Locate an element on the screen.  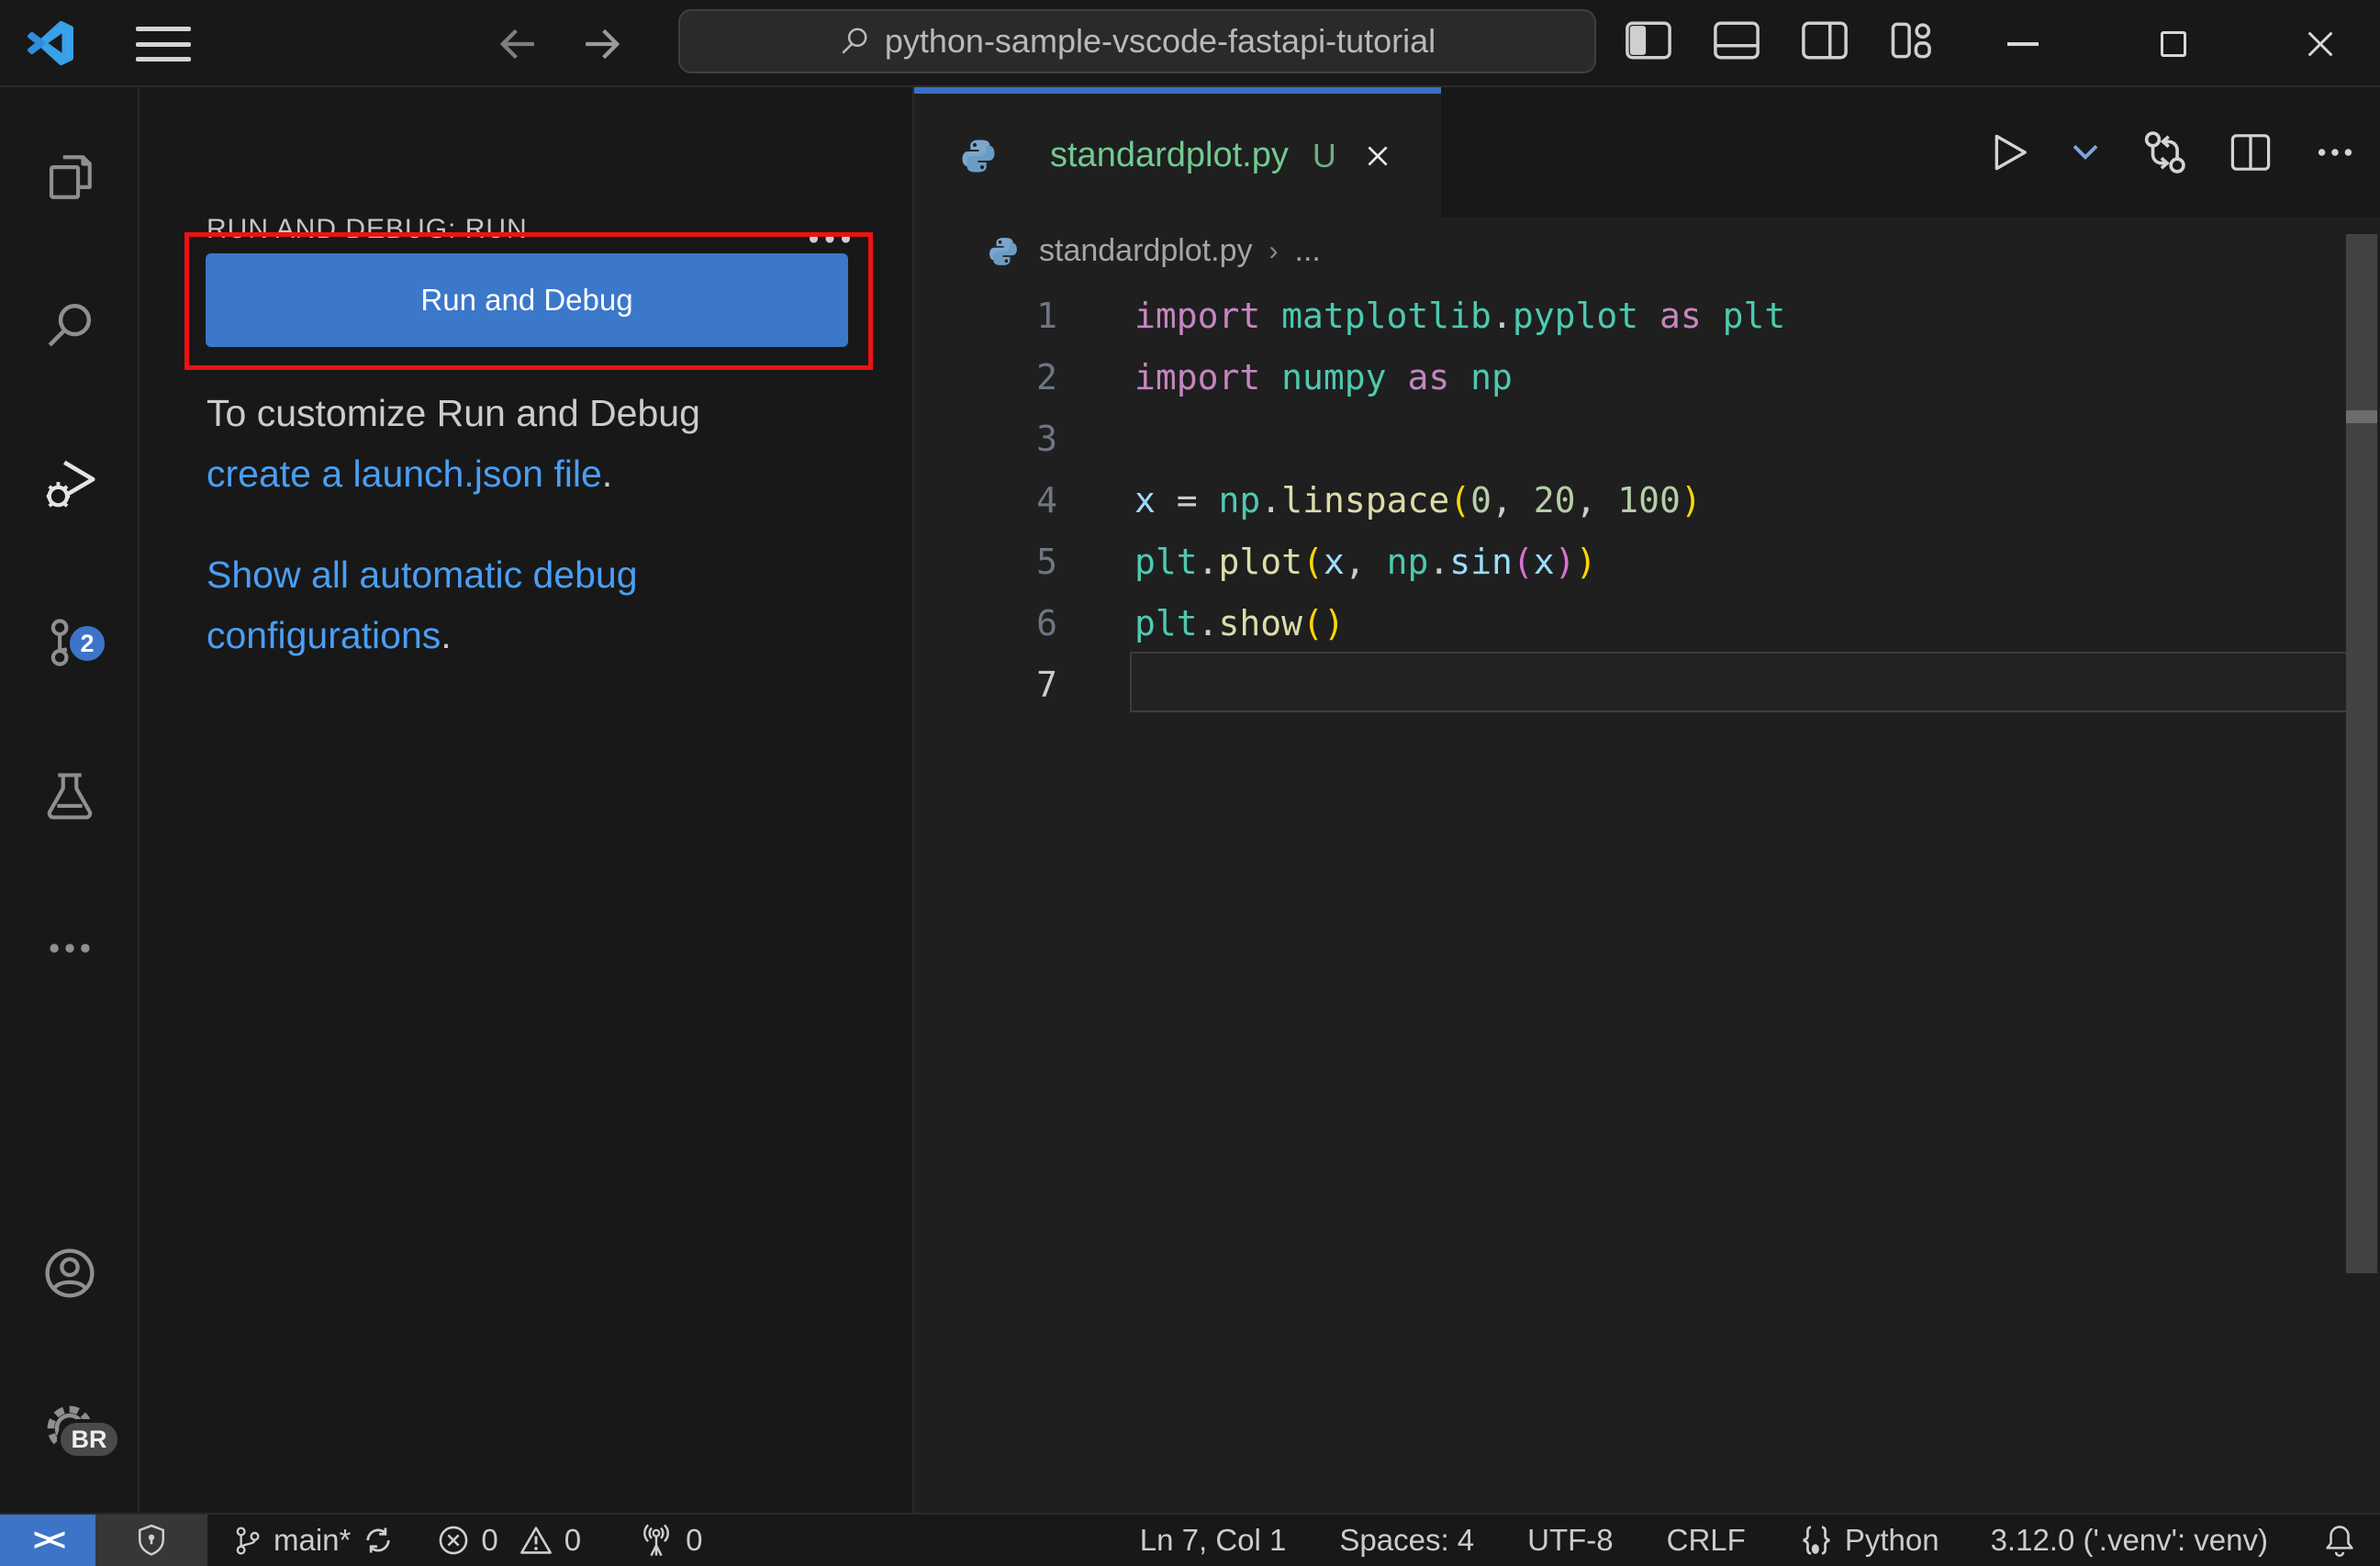
code-token: sin is located at coordinates (1481, 561).